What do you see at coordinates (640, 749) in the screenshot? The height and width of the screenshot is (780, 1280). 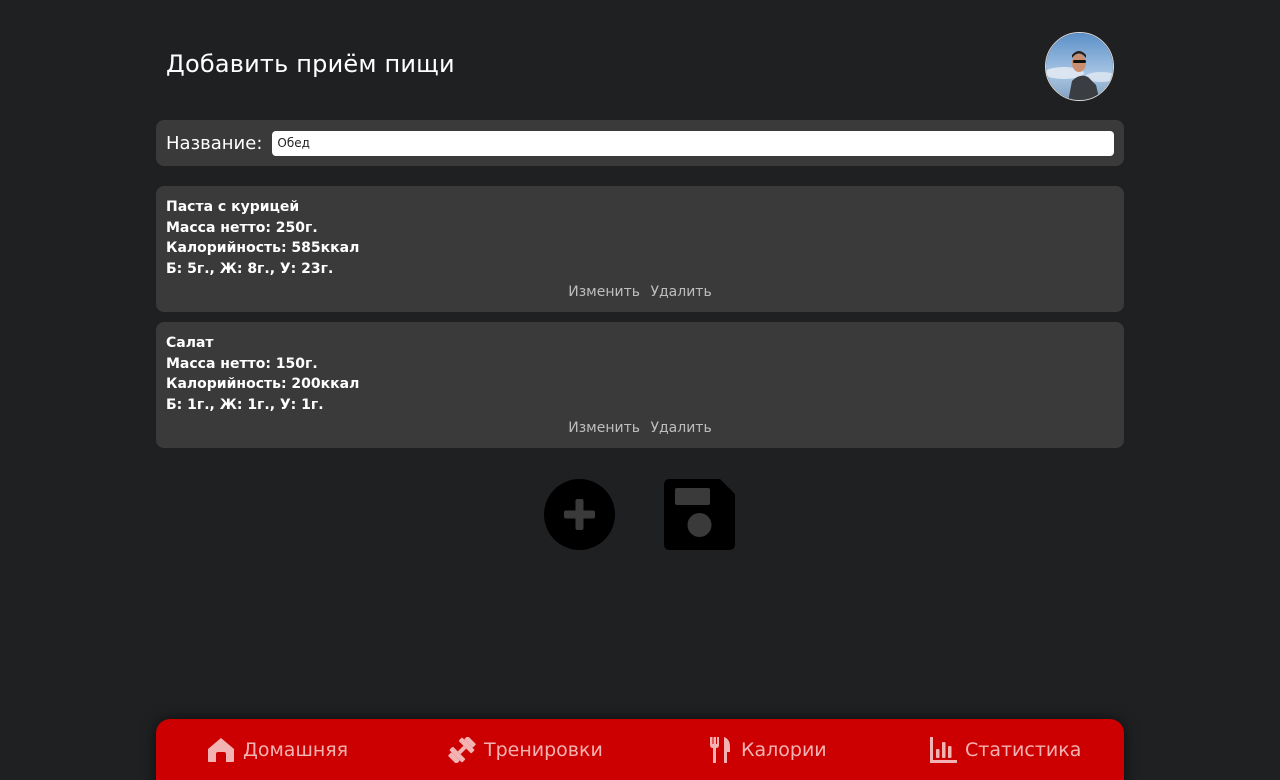 I see `bottom-nav: Домашняя Тренировки Калории Статистика` at bounding box center [640, 749].